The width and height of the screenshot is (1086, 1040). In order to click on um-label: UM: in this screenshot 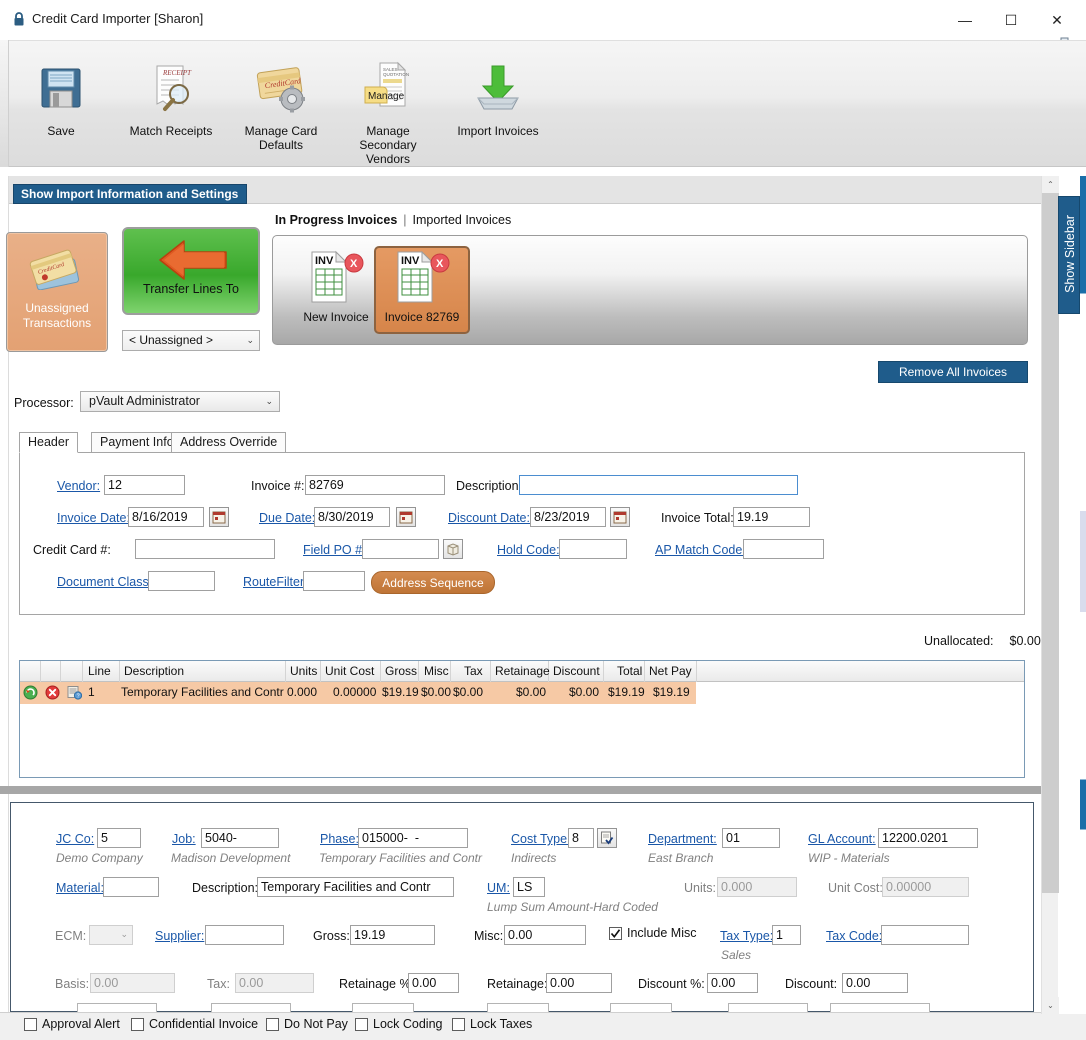, I will do `click(498, 888)`.